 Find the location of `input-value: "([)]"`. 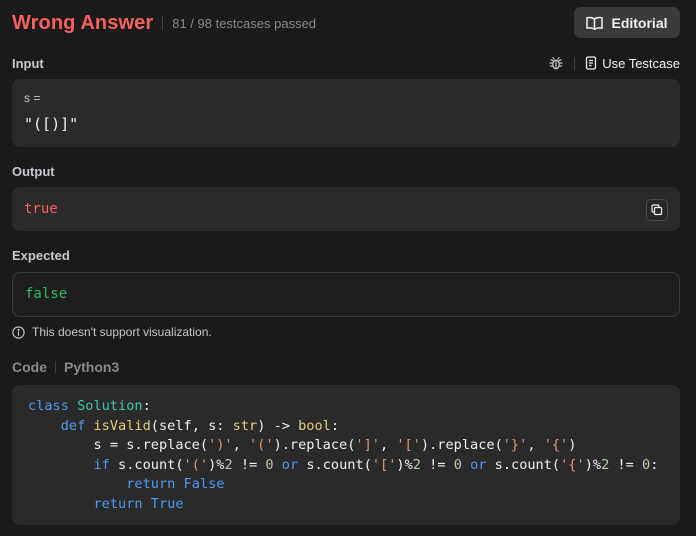

input-value: "([)]" is located at coordinates (51, 124).